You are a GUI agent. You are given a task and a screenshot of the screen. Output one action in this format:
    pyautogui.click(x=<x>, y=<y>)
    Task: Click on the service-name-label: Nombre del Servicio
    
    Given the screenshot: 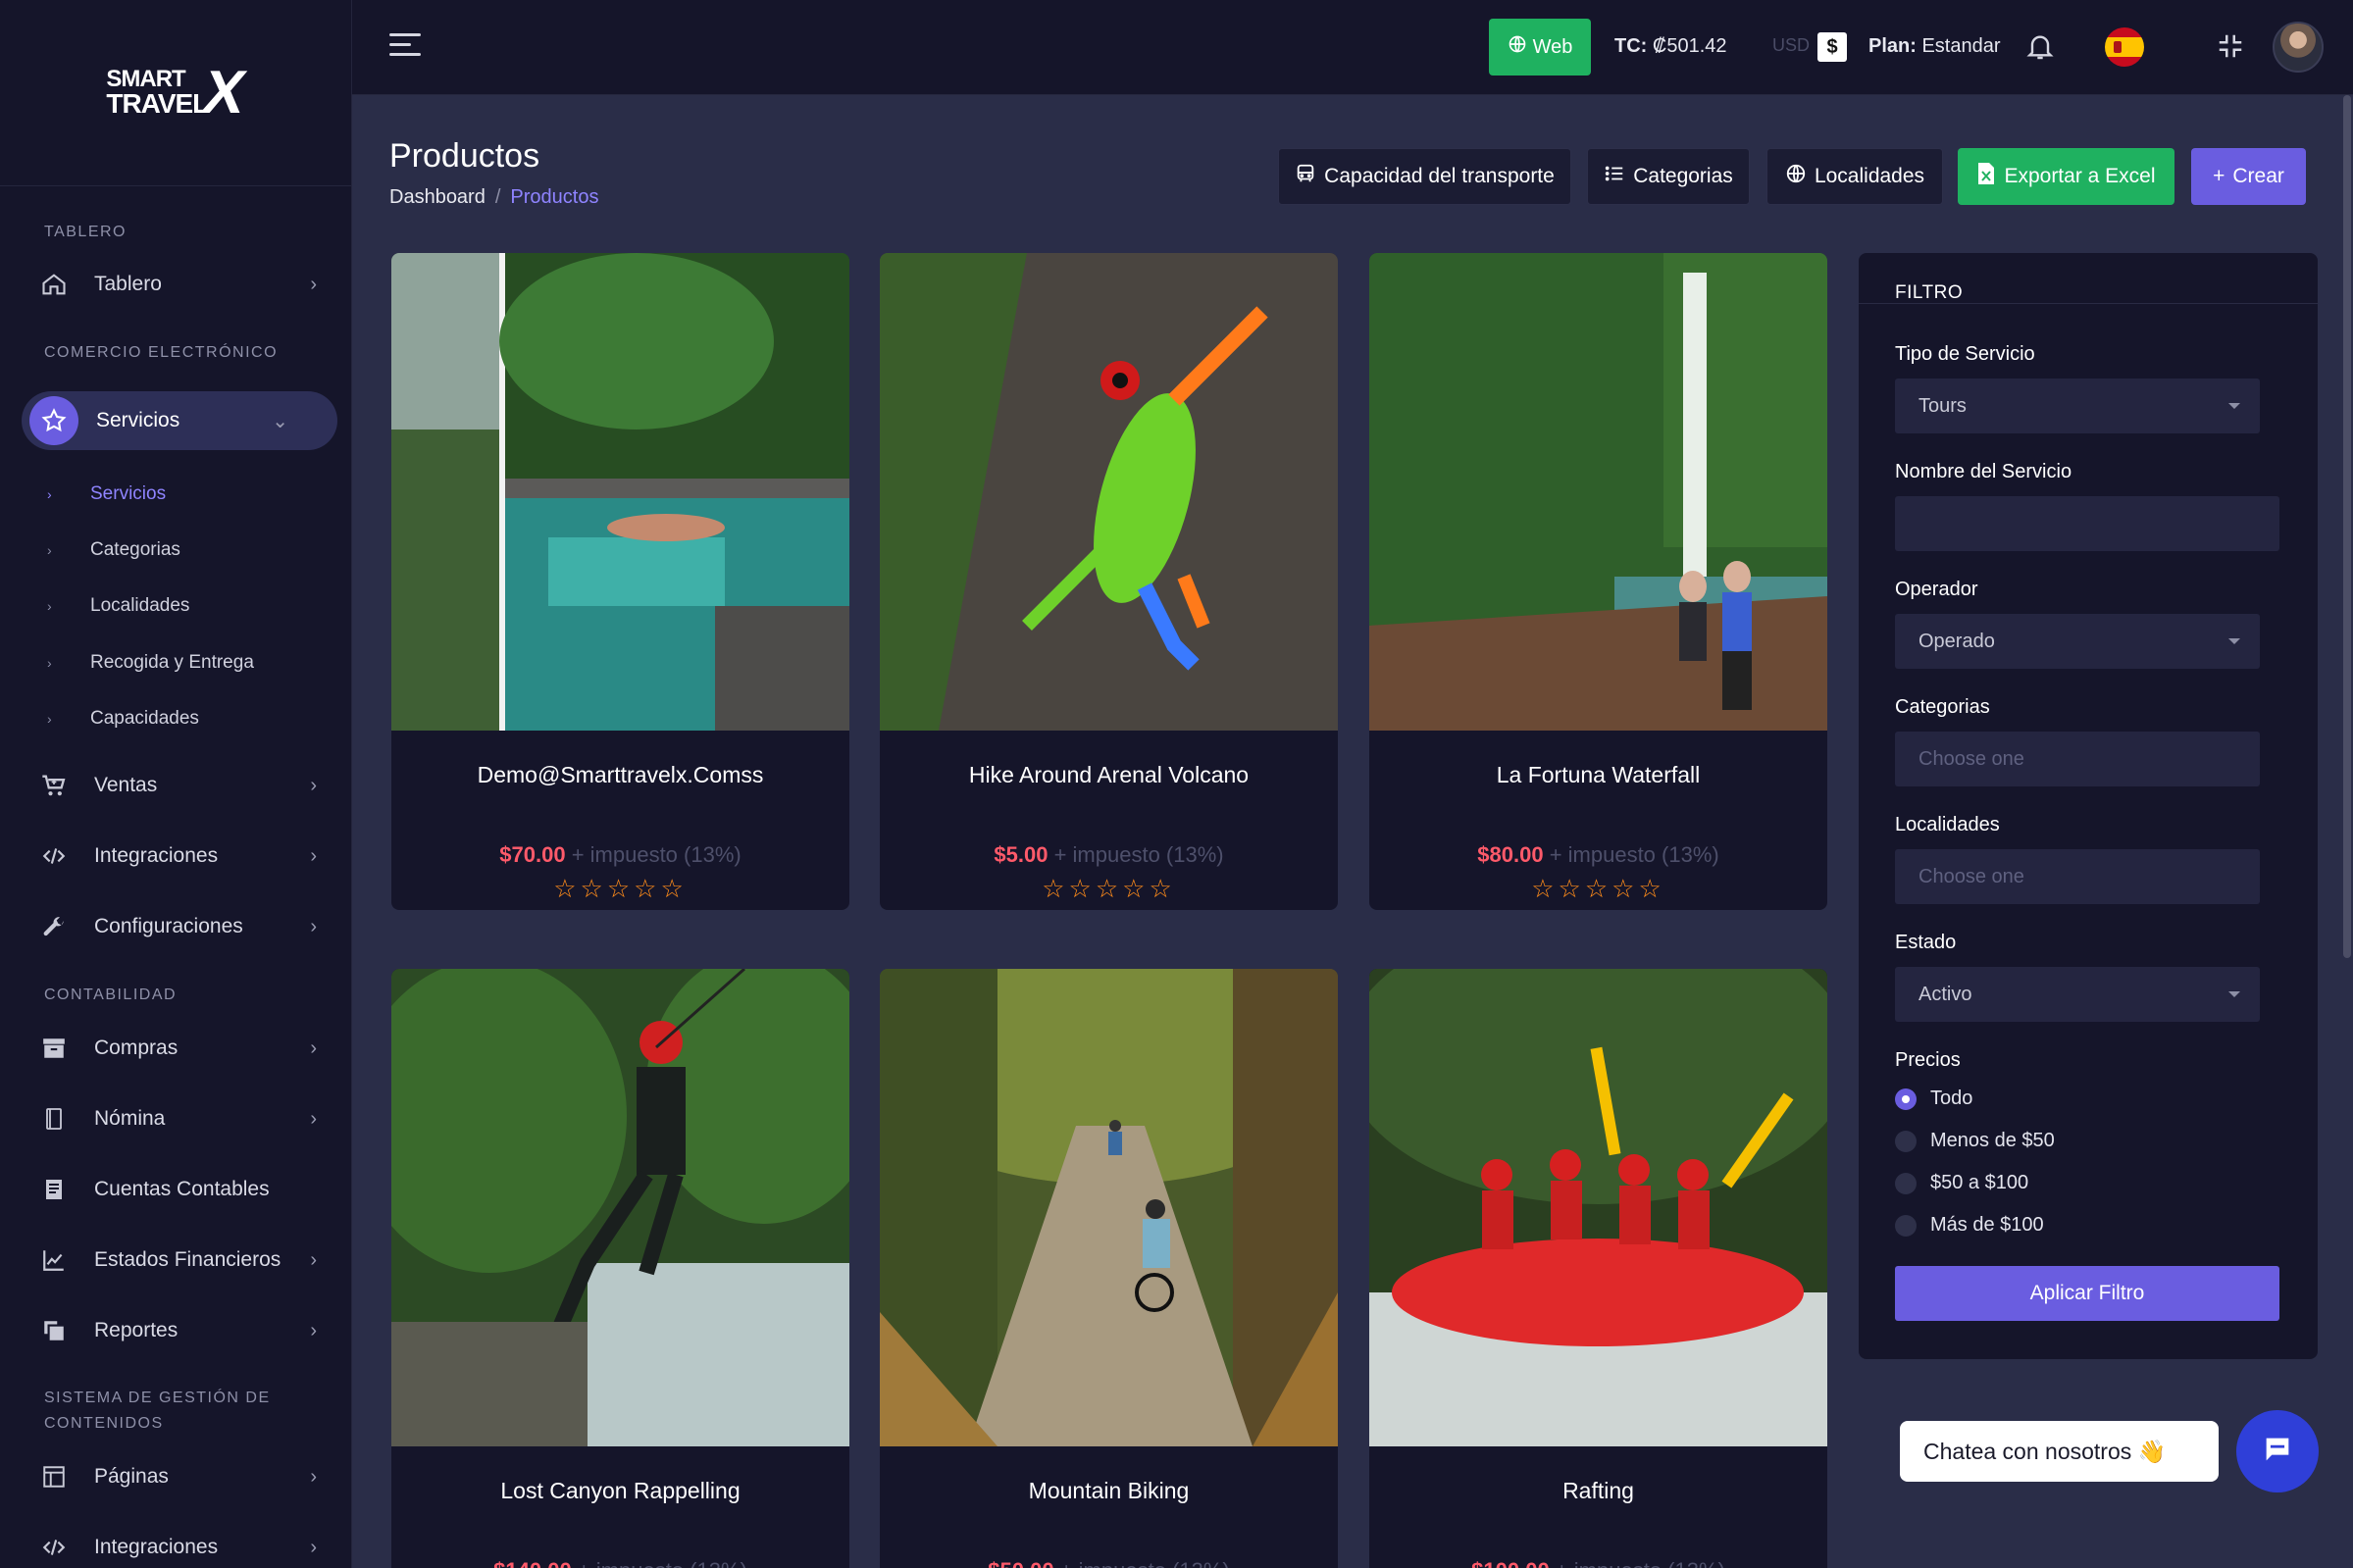 What is the action you would take?
    pyautogui.click(x=1983, y=471)
    